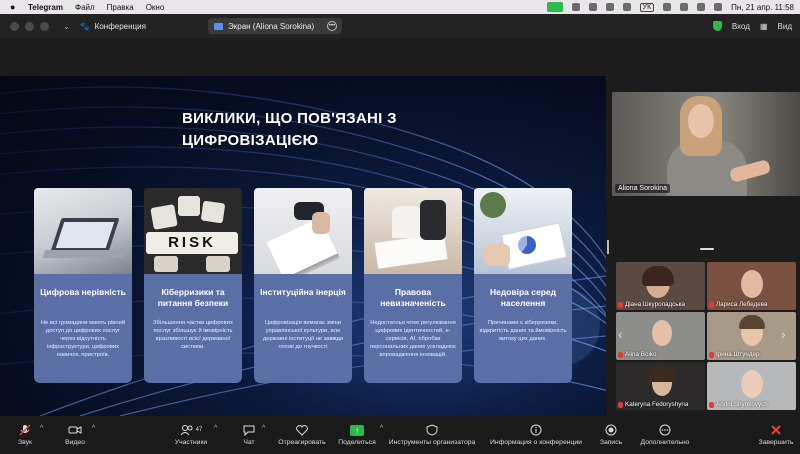  What do you see at coordinates (192, 243) in the screenshot?
I see `risk-dice-lettering: RISK` at bounding box center [192, 243].